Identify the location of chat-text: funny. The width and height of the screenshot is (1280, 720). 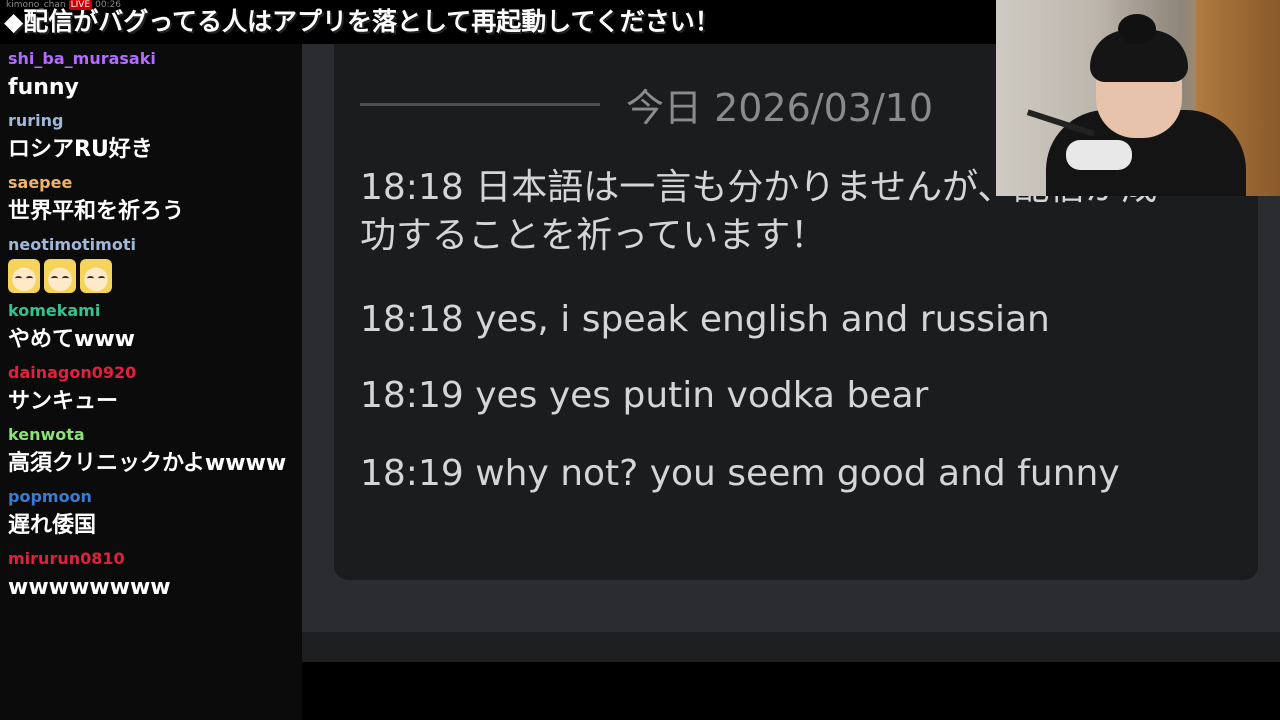
(43, 87).